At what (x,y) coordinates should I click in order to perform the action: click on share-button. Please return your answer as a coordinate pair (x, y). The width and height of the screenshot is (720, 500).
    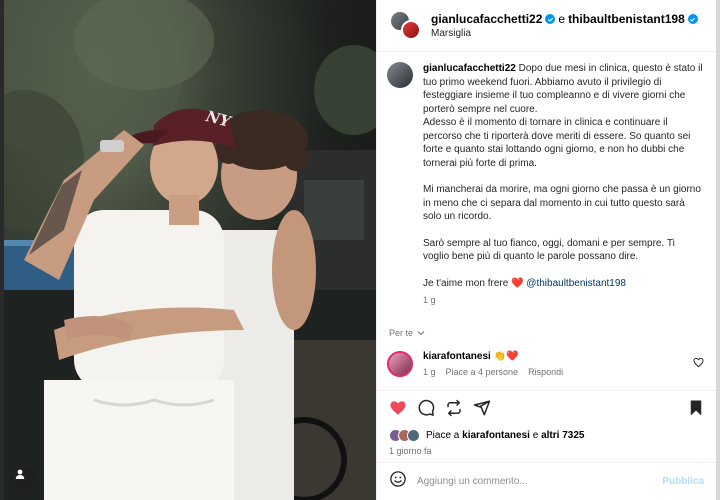
    Looking at the image, I should click on (482, 408).